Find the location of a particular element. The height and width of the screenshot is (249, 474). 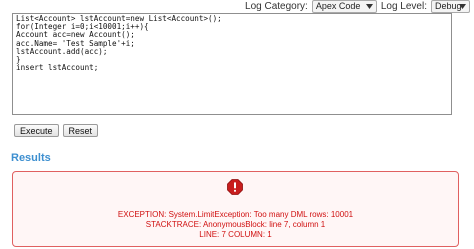

action-buttons: Execute Reset is located at coordinates (56, 130).